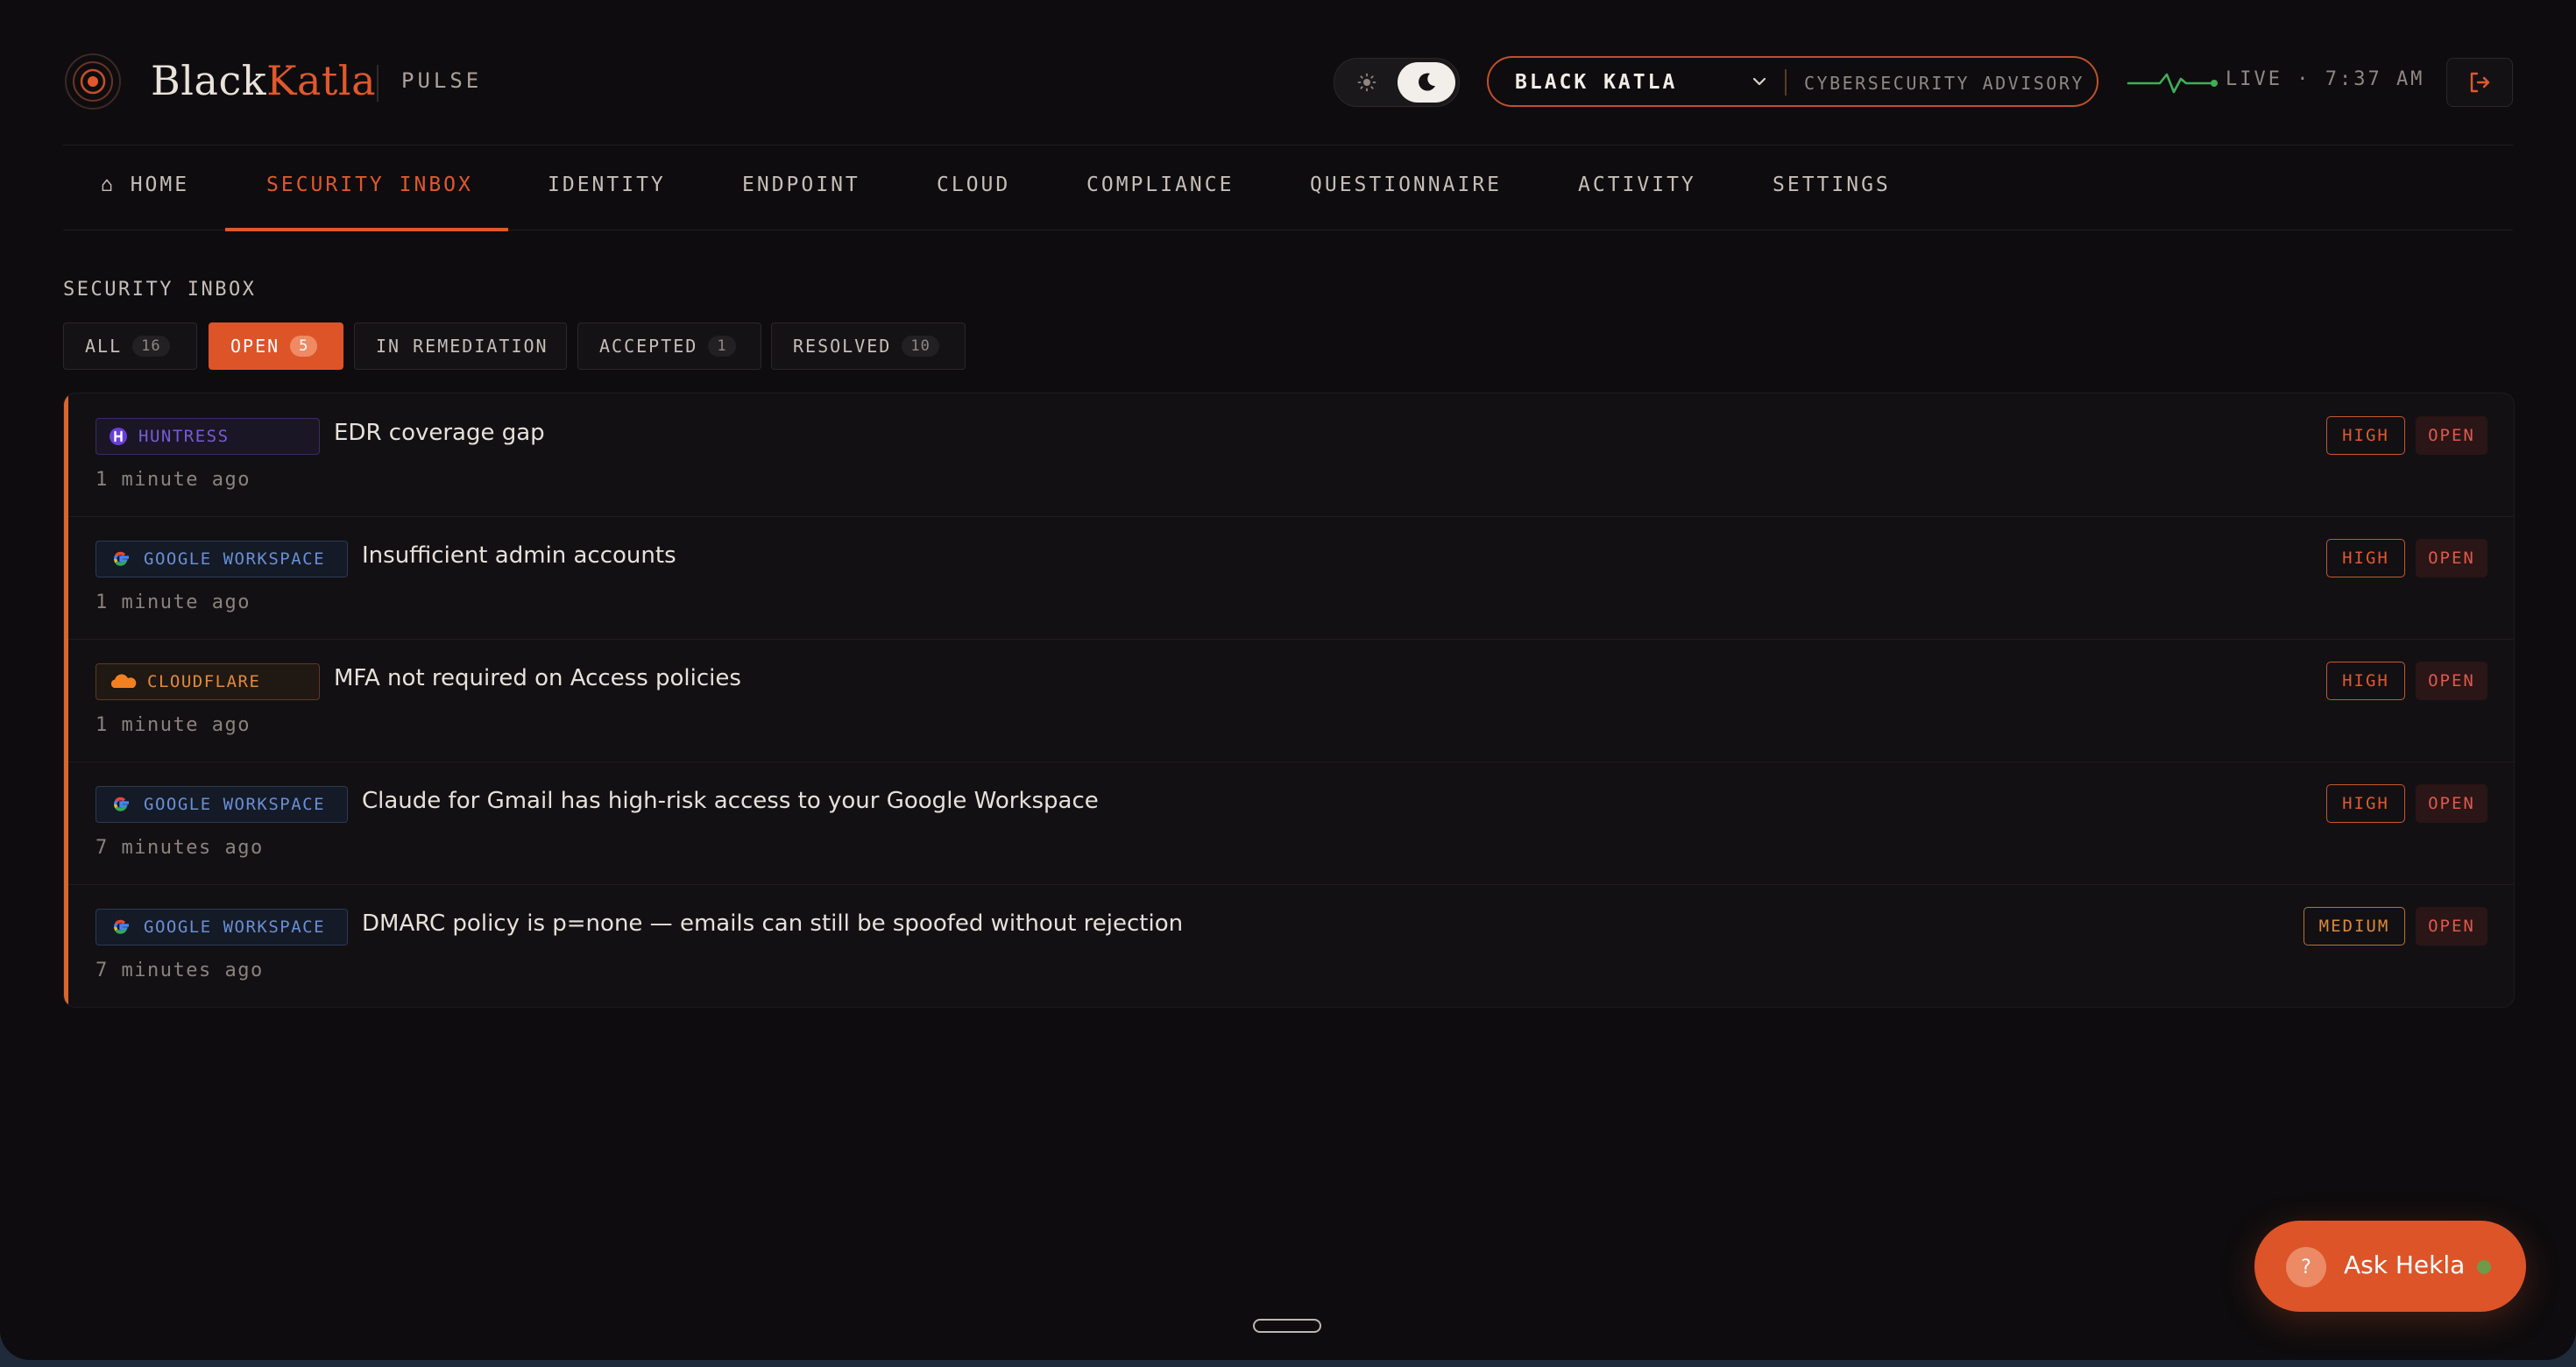 The width and height of the screenshot is (2576, 1367). I want to click on filter-label: IN REMEDIATION, so click(462, 346).